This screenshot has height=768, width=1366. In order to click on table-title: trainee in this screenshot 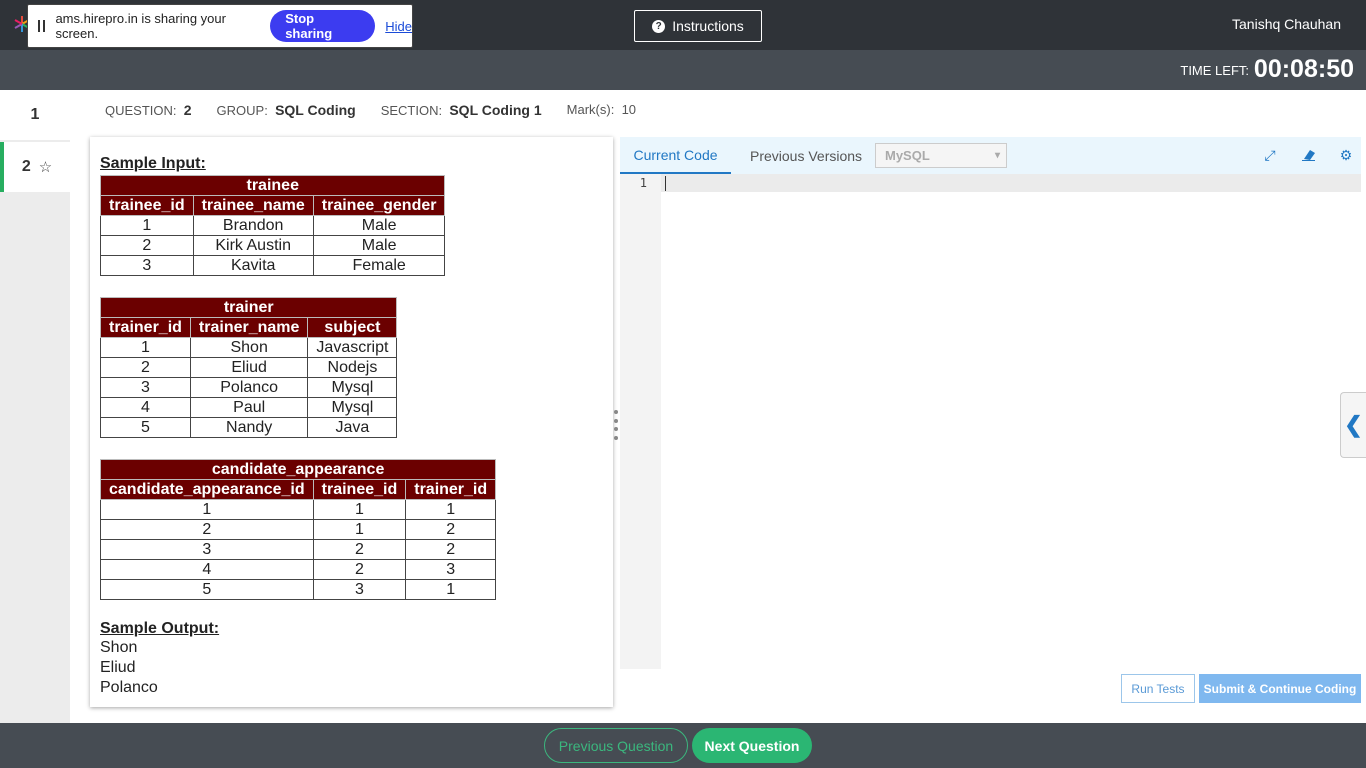, I will do `click(272, 185)`.